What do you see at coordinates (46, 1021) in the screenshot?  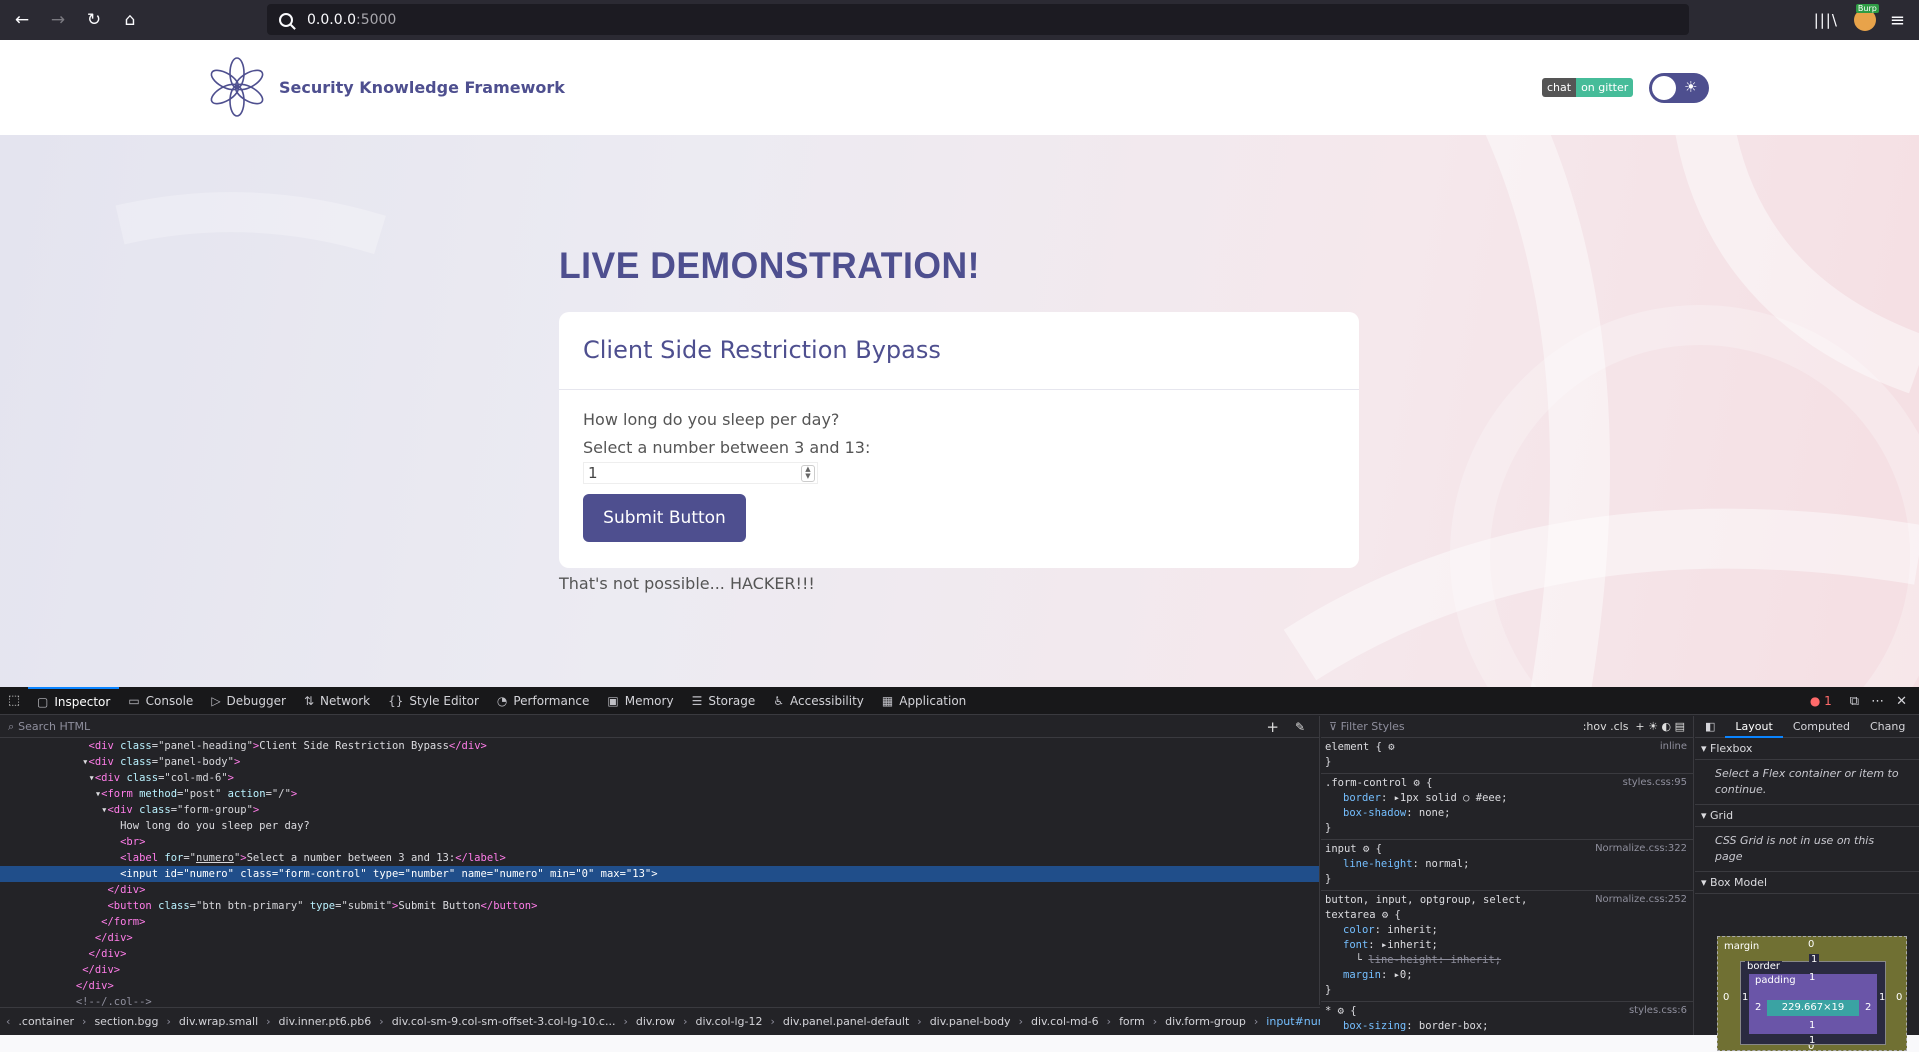 I see `breadcrumb-item: .container` at bounding box center [46, 1021].